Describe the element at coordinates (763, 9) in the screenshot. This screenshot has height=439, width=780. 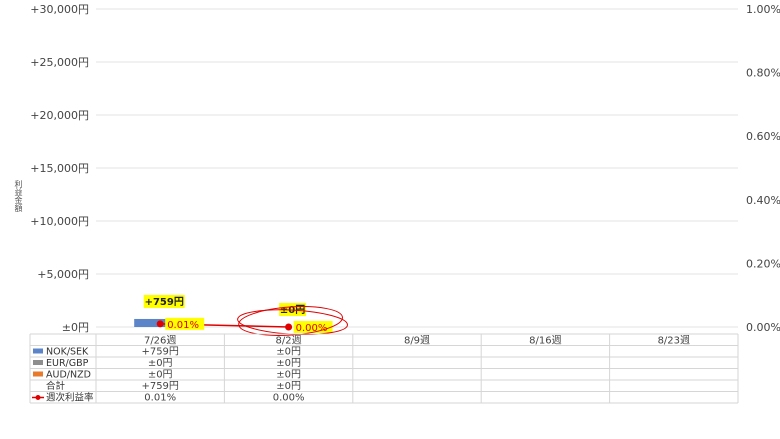
I see `y2-tick-label: 1.00%` at that location.